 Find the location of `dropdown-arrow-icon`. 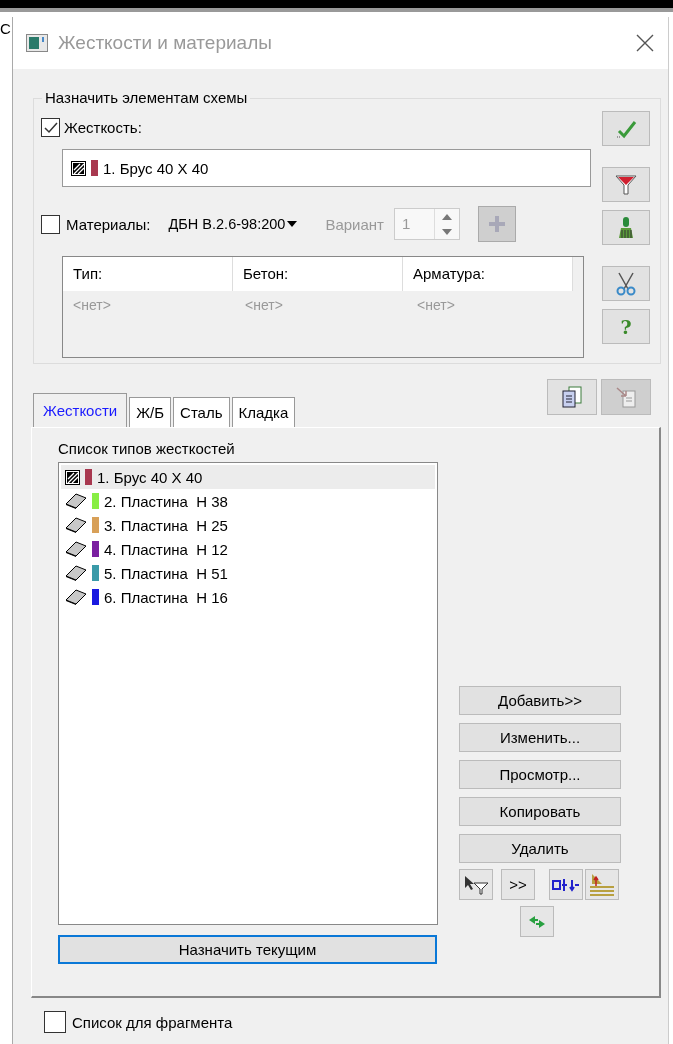

dropdown-arrow-icon is located at coordinates (292, 224).